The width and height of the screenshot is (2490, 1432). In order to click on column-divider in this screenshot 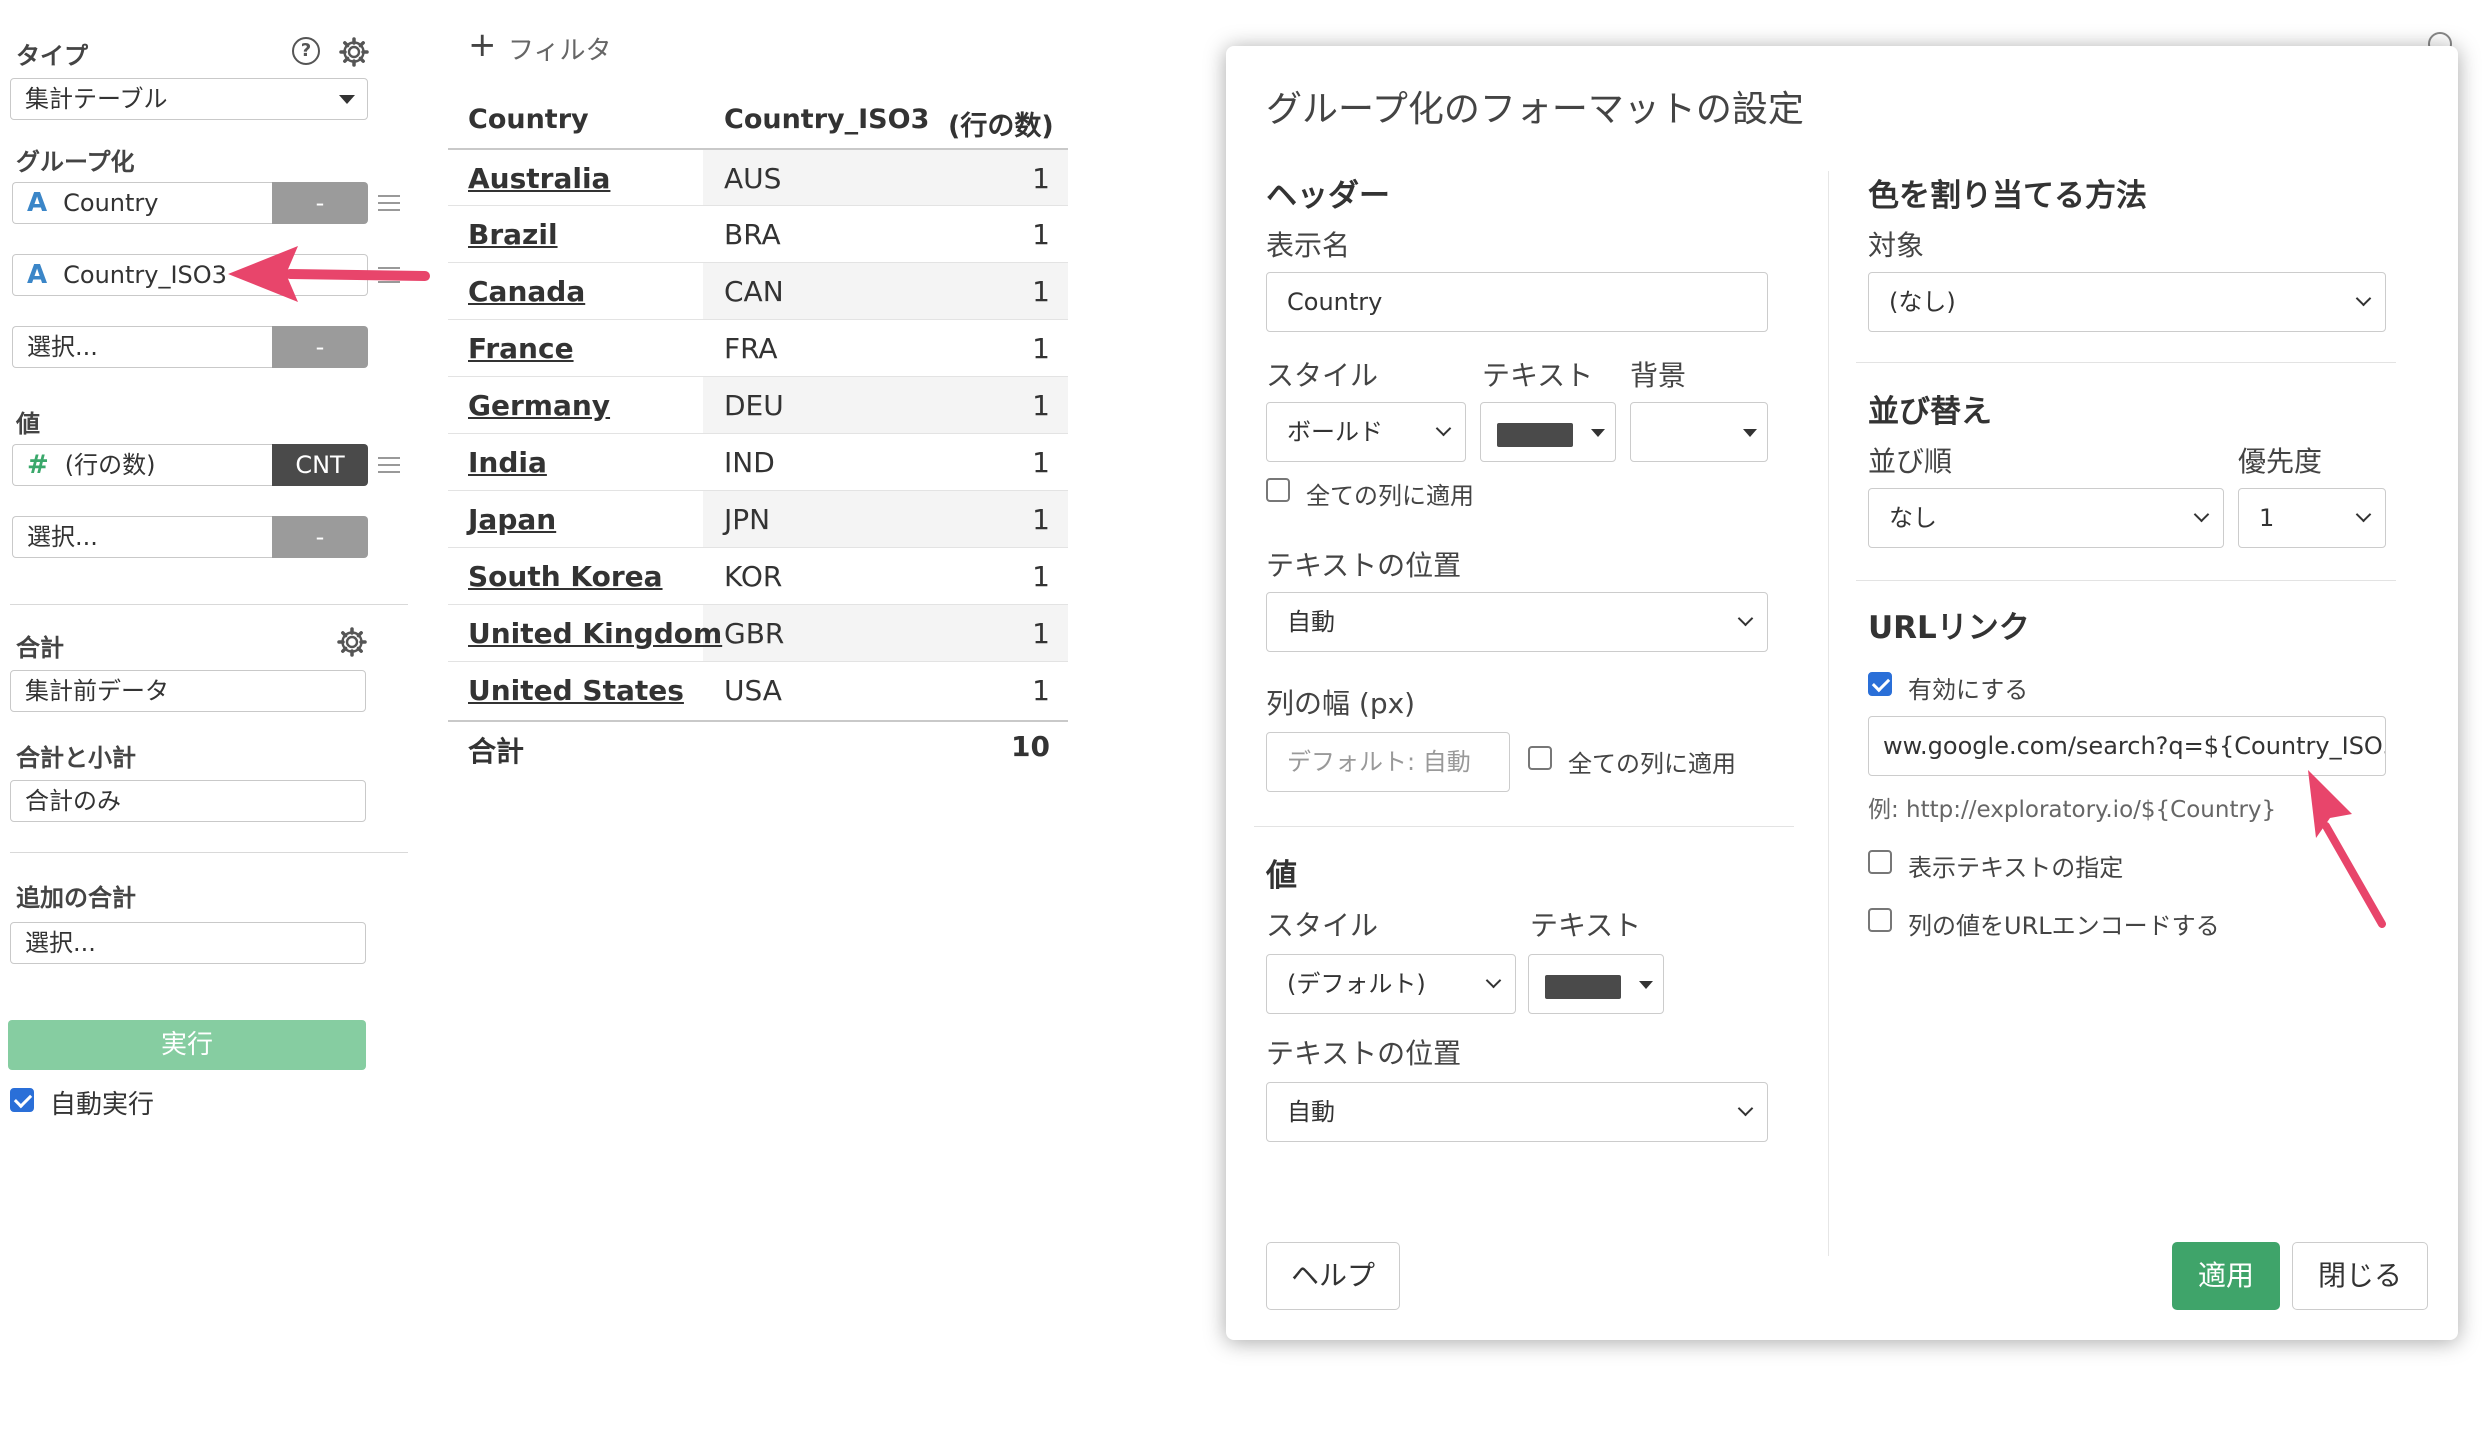, I will do `click(1828, 713)`.